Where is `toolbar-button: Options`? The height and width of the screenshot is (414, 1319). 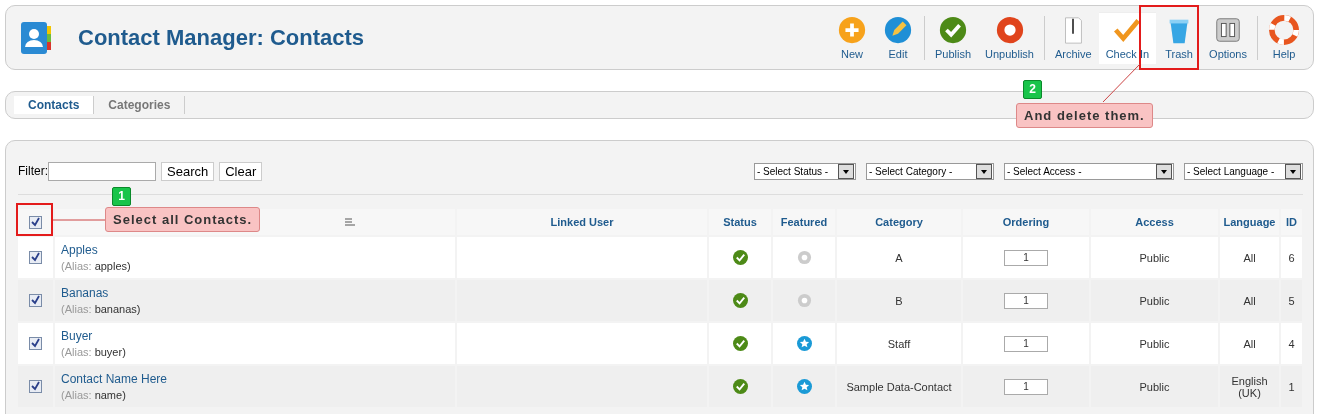 toolbar-button: Options is located at coordinates (1228, 37).